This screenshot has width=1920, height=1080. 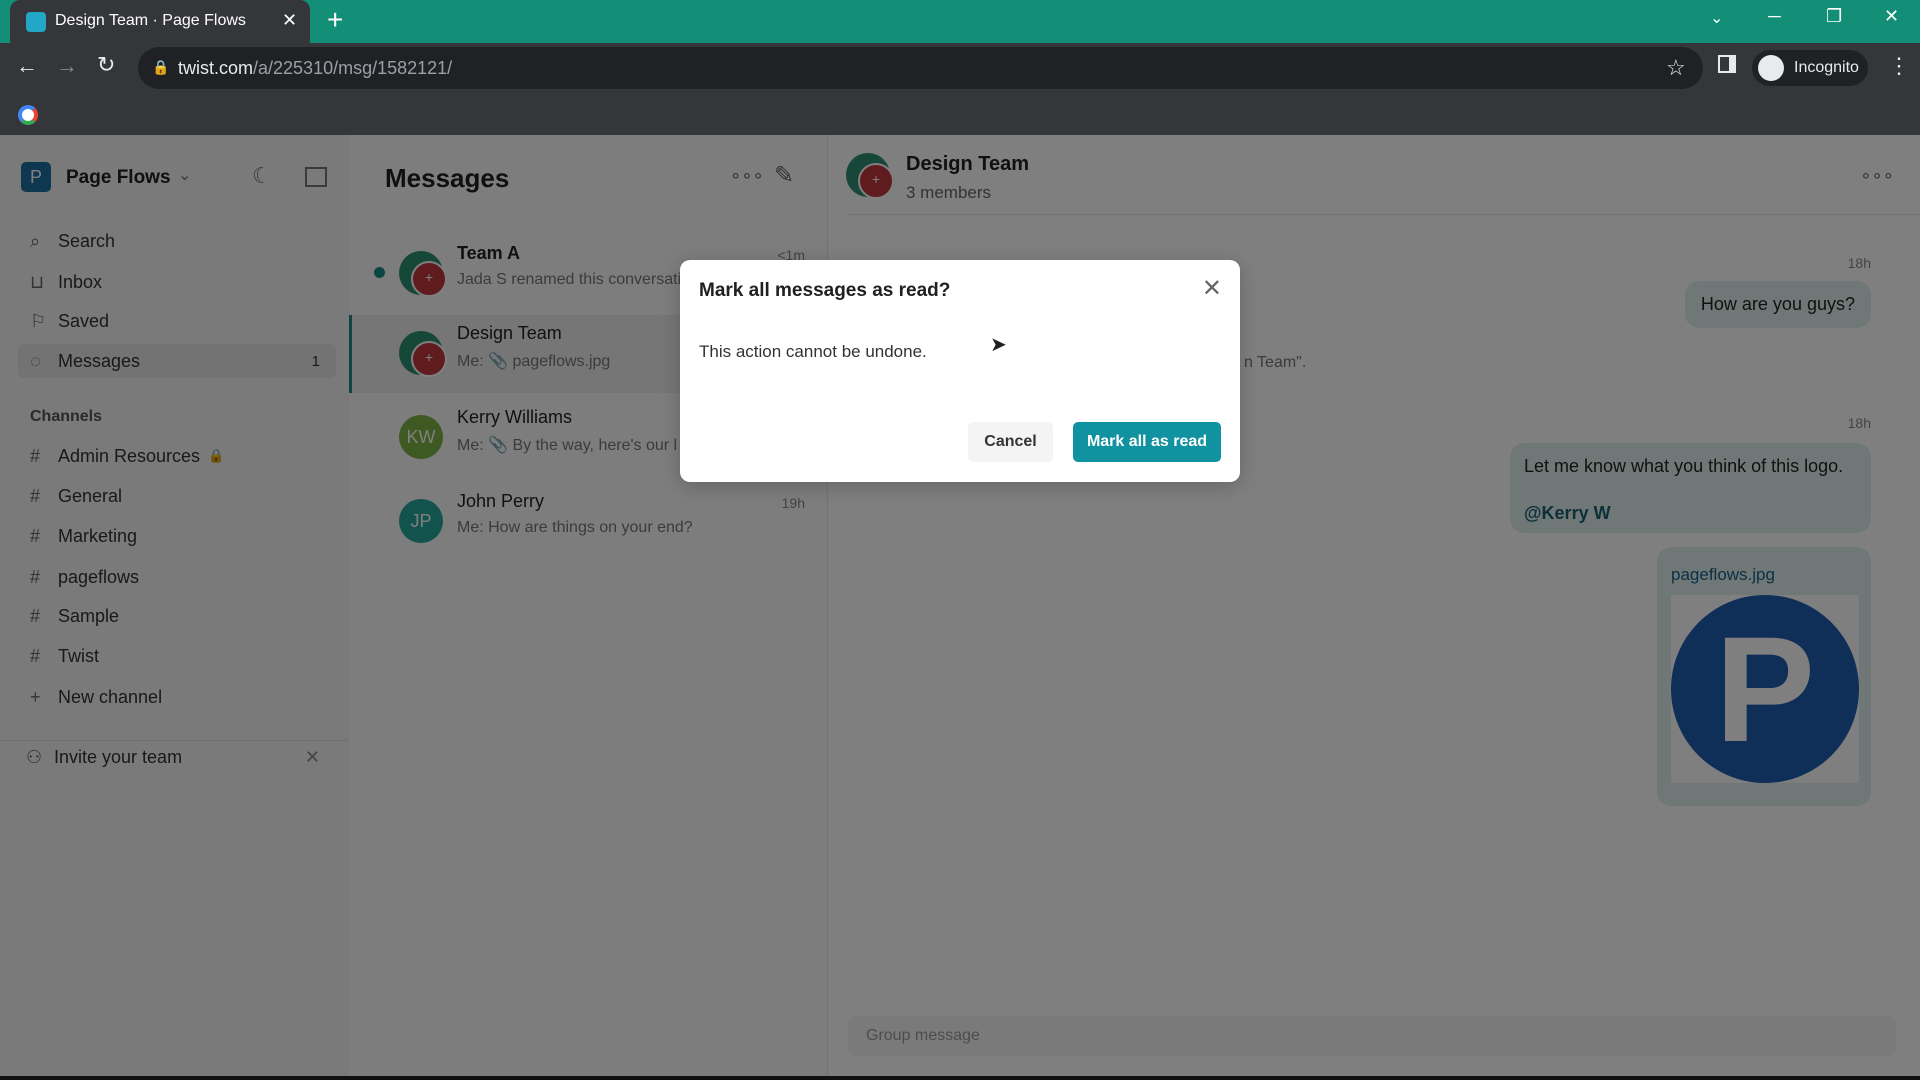 What do you see at coordinates (36, 22) in the screenshot?
I see `twist-favicon-icon` at bounding box center [36, 22].